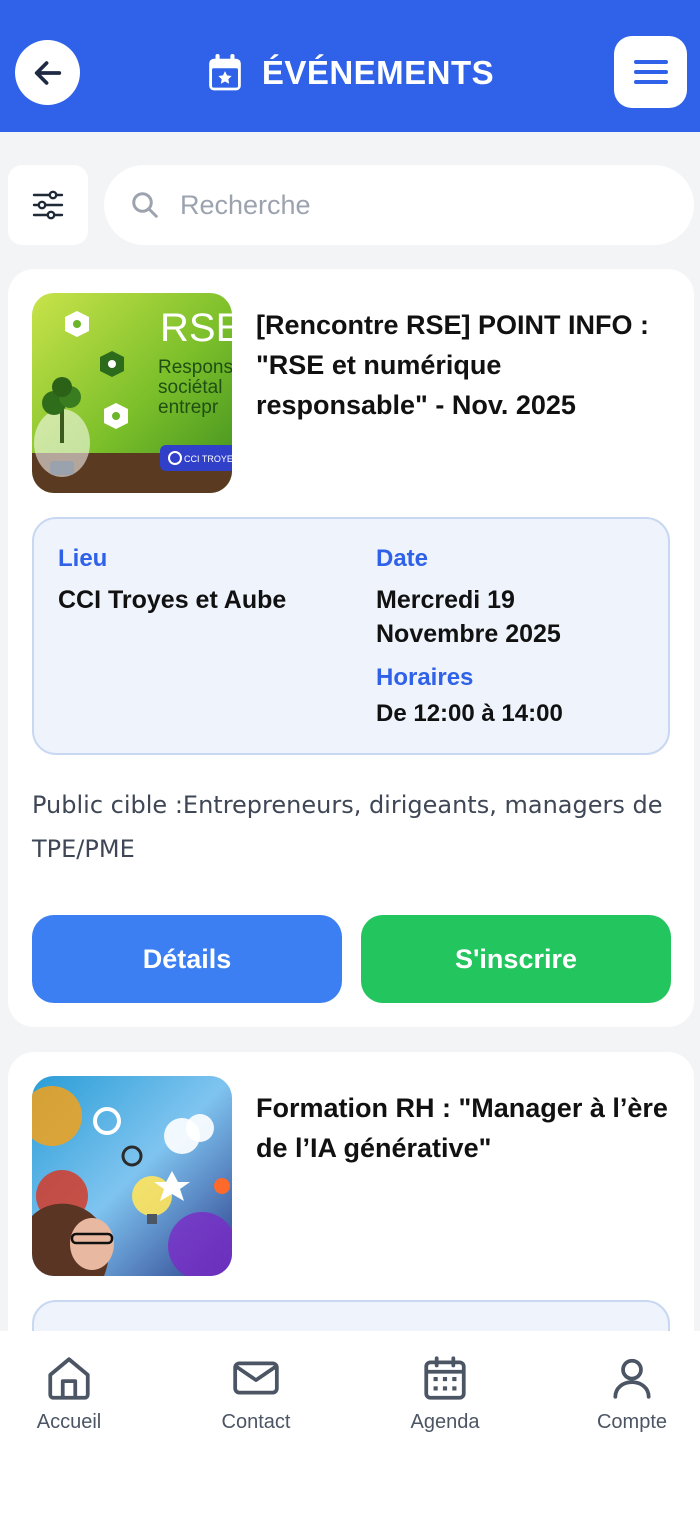 This screenshot has width=700, height=1515. What do you see at coordinates (256, 1398) in the screenshot?
I see `nav-item-contact: Contact` at bounding box center [256, 1398].